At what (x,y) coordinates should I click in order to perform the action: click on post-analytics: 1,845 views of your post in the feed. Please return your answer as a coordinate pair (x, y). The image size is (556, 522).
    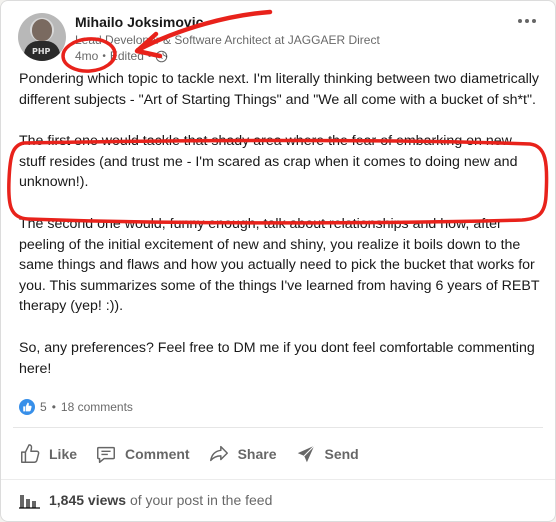
    Looking at the image, I should click on (145, 500).